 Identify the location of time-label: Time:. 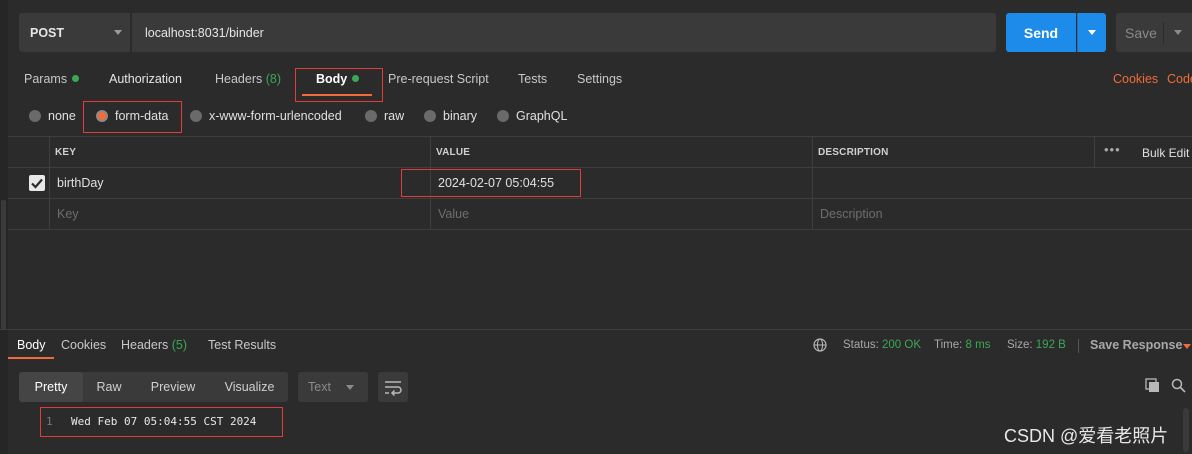
(948, 345).